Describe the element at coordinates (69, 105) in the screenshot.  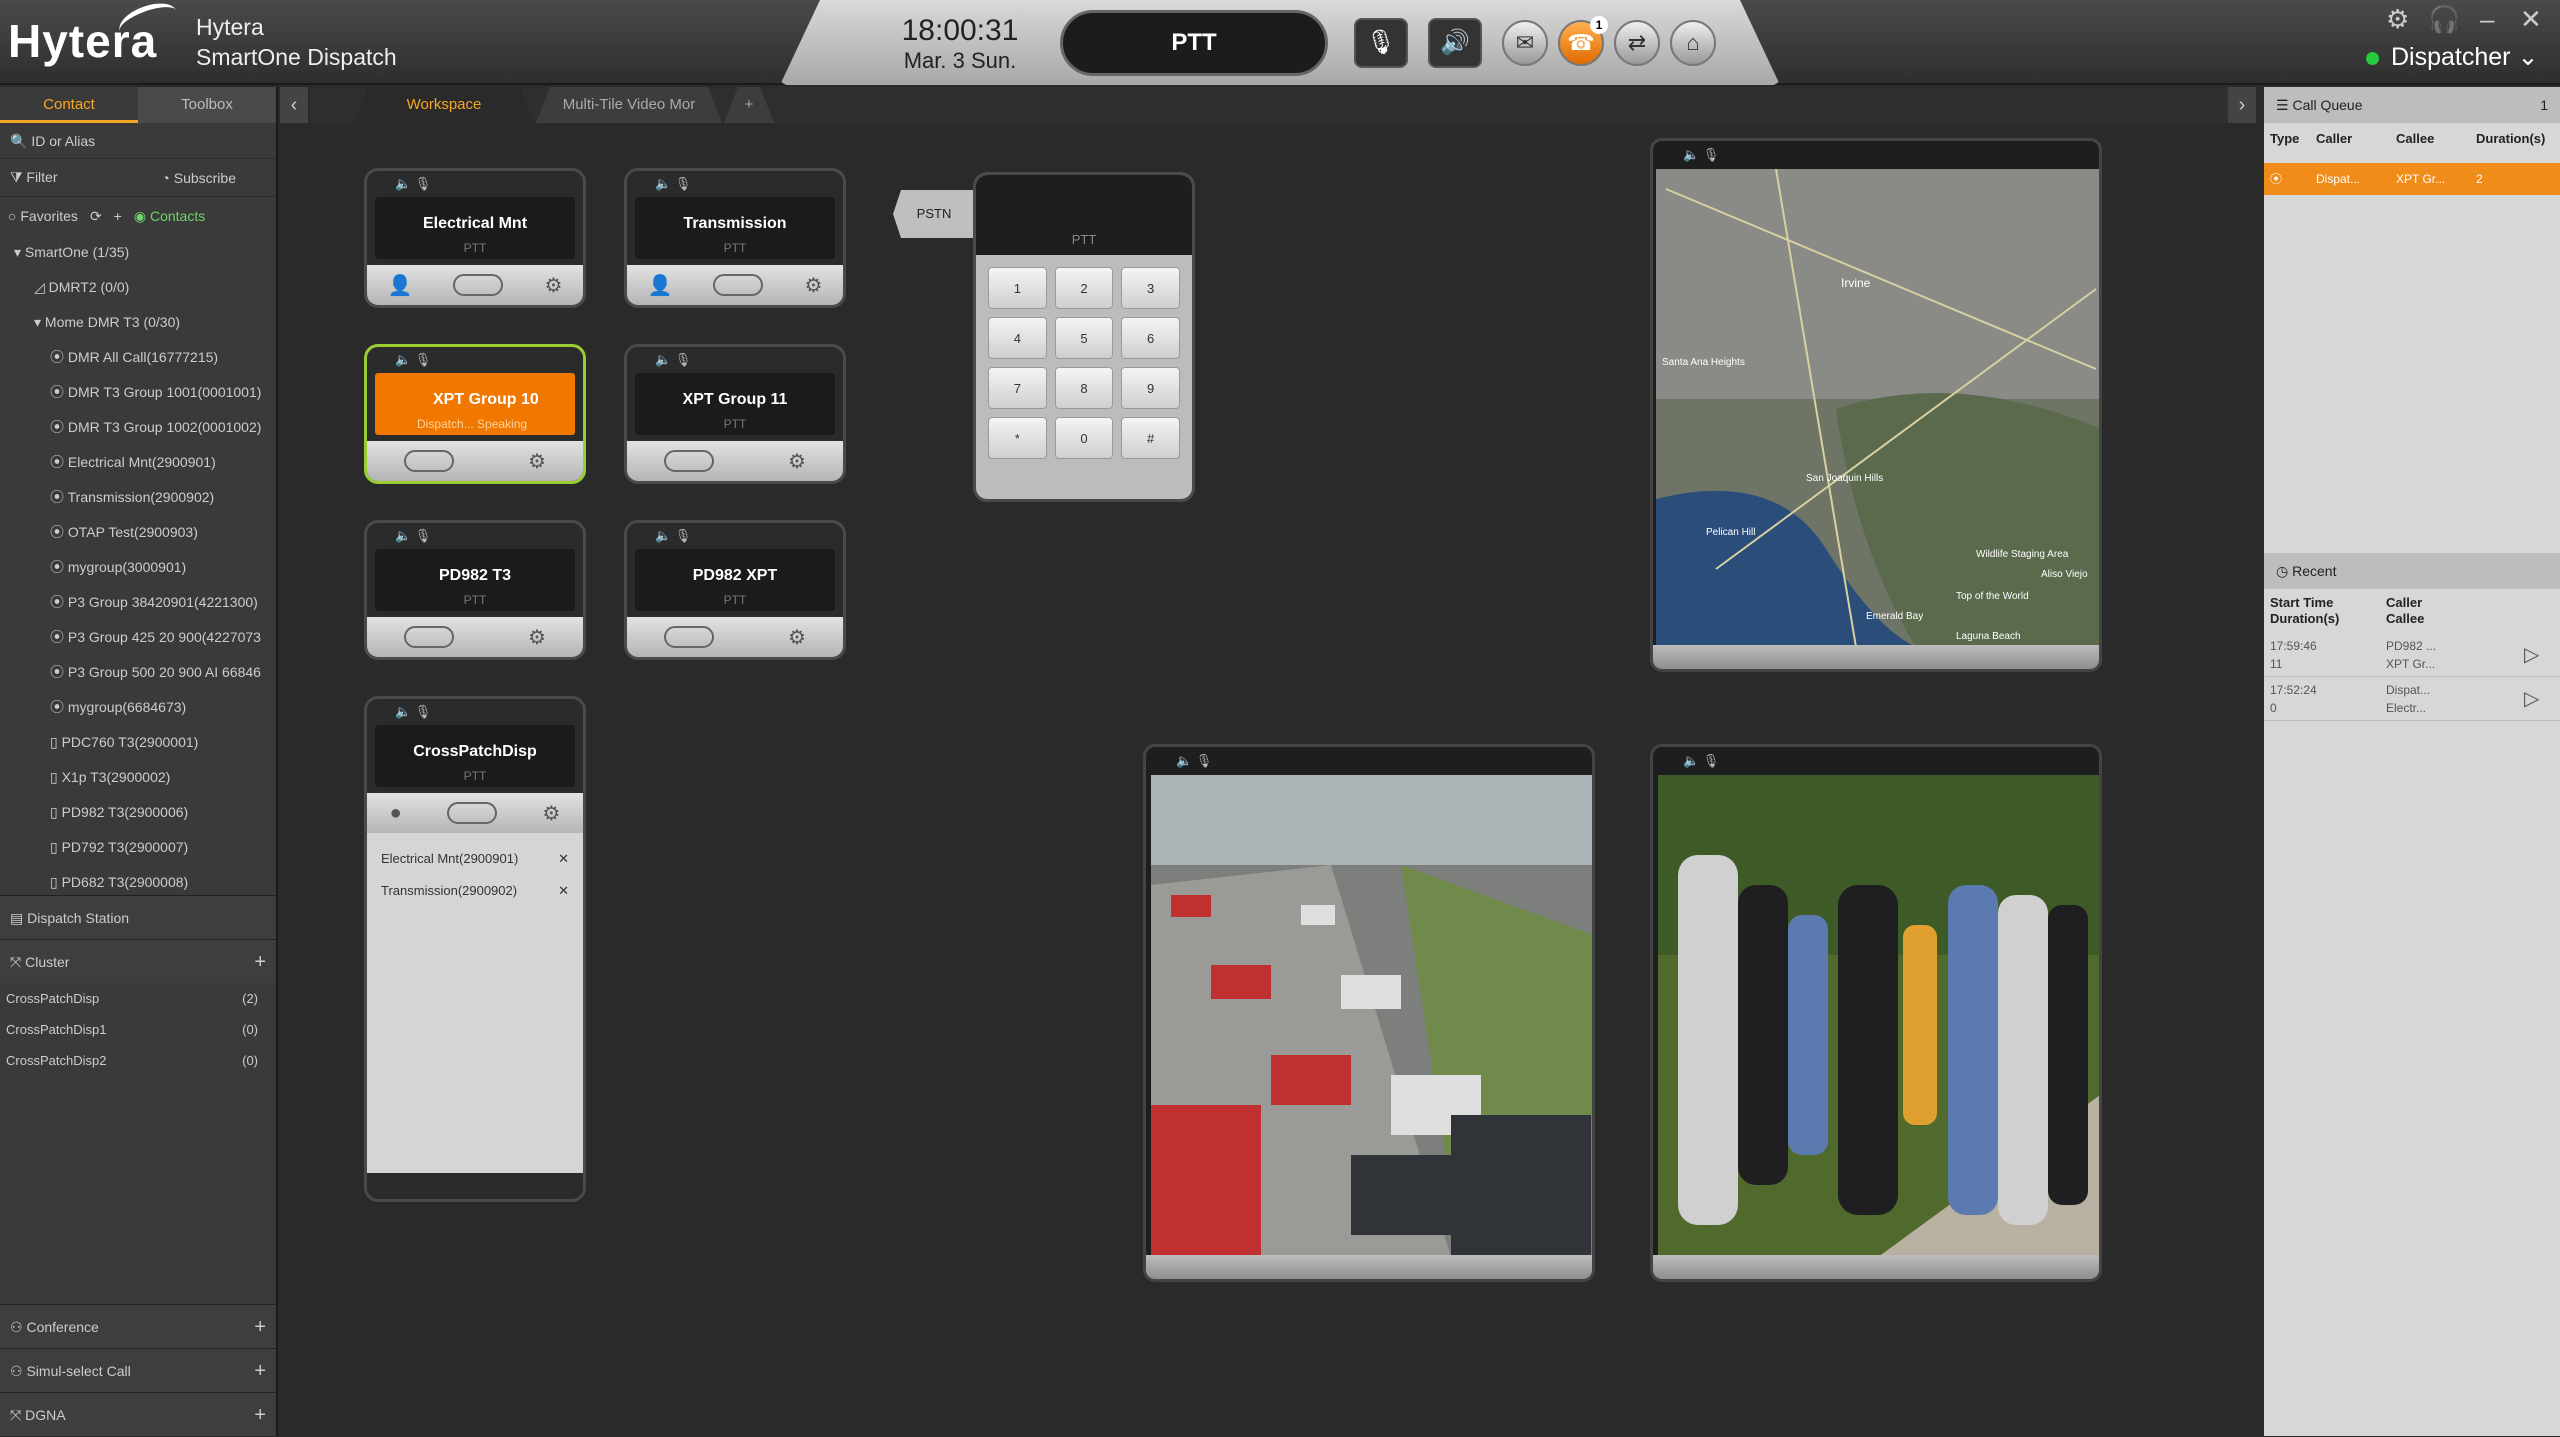
I see `tab-contact: Contact` at that location.